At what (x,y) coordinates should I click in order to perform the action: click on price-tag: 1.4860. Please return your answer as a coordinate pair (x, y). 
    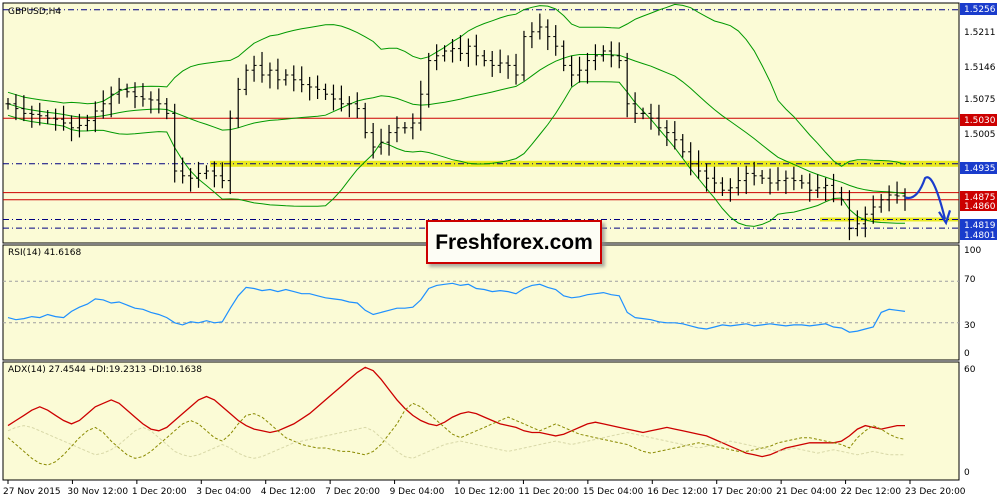
    Looking at the image, I should click on (980, 207).